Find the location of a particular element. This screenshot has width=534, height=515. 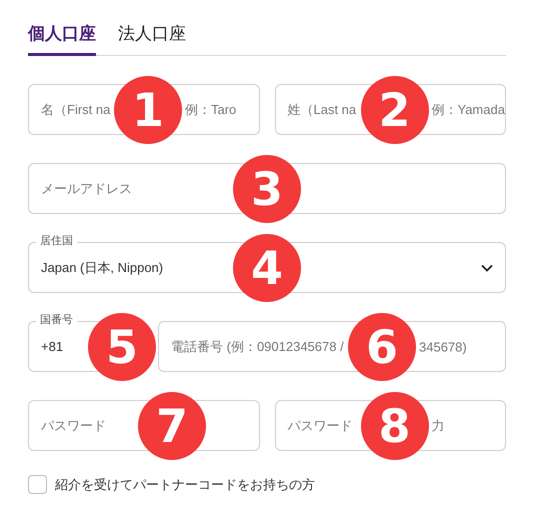

field-label: 国番号 is located at coordinates (56, 320).